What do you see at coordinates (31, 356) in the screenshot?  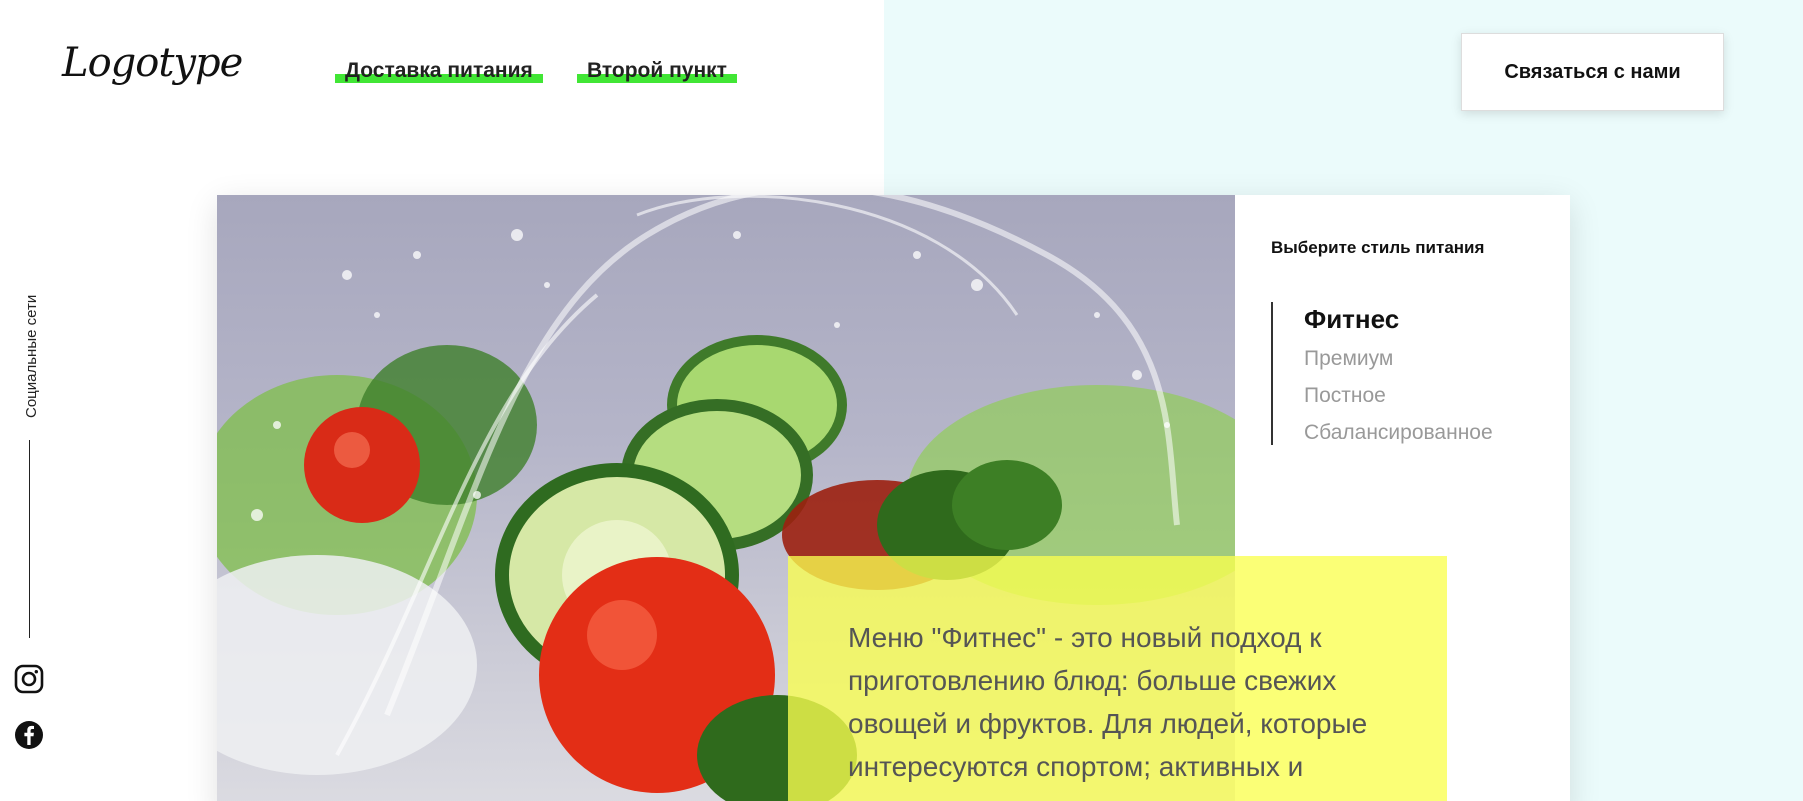 I see `social-label: Социальные сети` at bounding box center [31, 356].